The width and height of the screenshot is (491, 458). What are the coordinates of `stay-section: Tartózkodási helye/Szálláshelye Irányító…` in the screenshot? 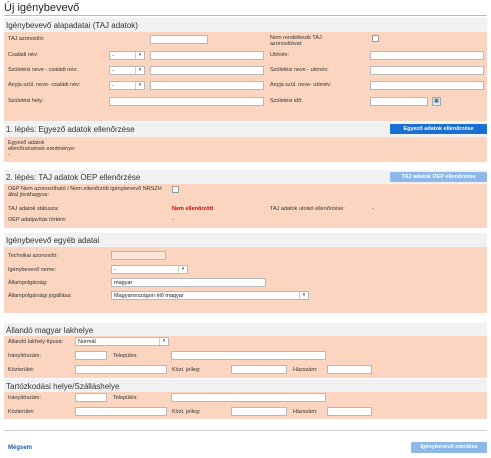 It's located at (245, 399).